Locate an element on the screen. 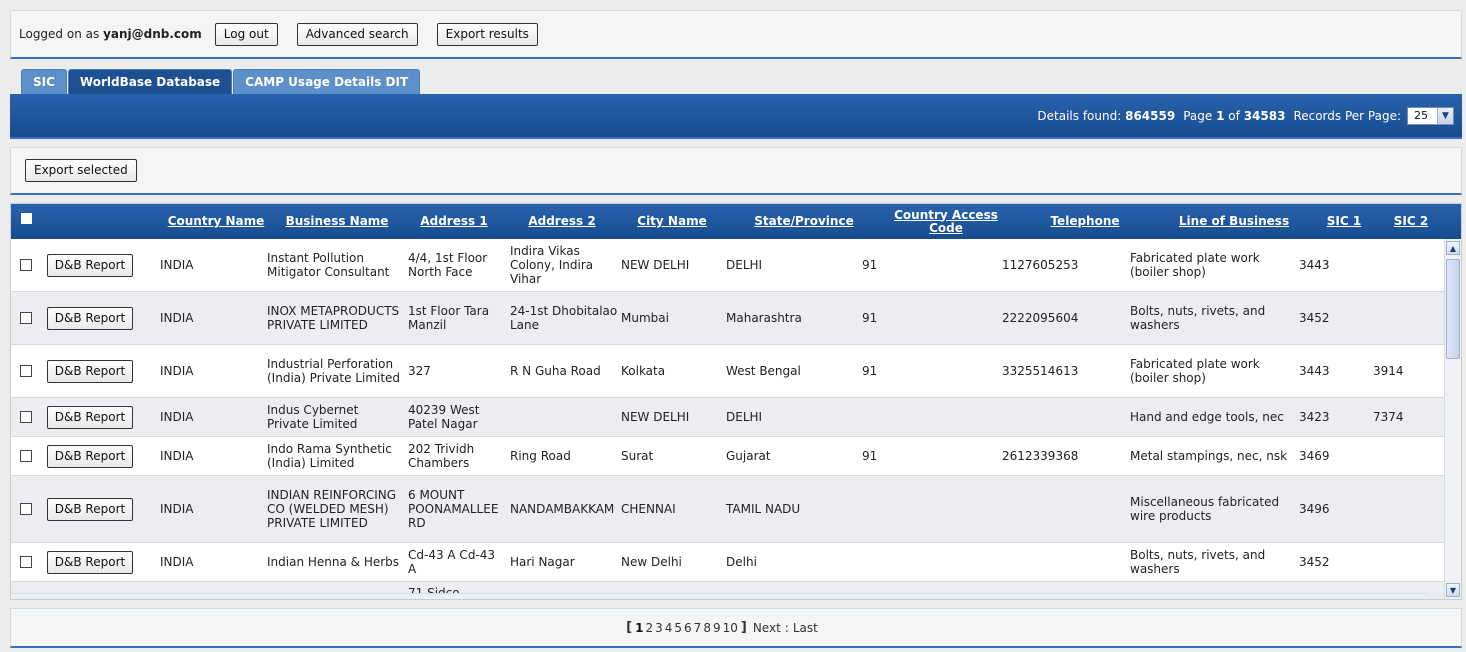  export-results-button: Export results is located at coordinates (487, 34).